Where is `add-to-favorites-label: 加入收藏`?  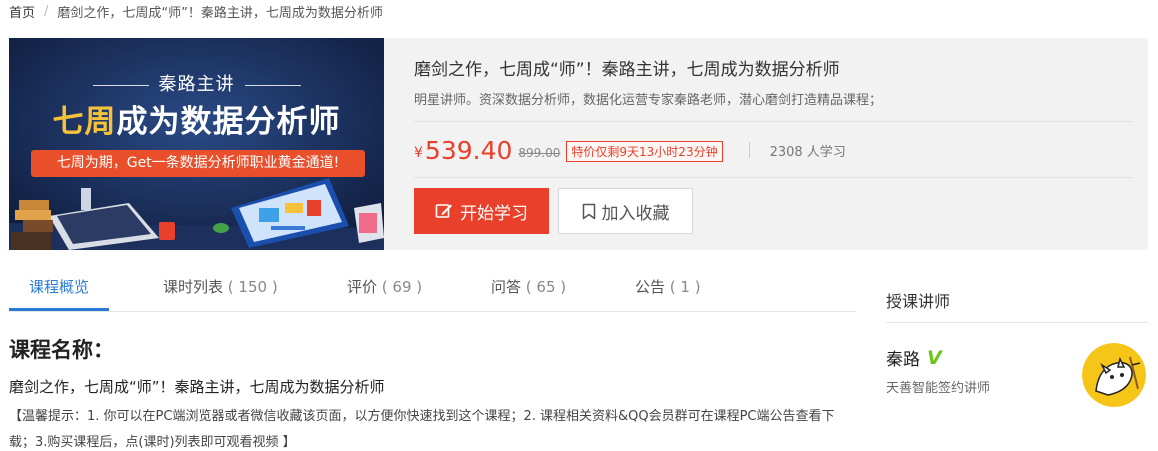
add-to-favorites-label: 加入收藏 is located at coordinates (635, 213).